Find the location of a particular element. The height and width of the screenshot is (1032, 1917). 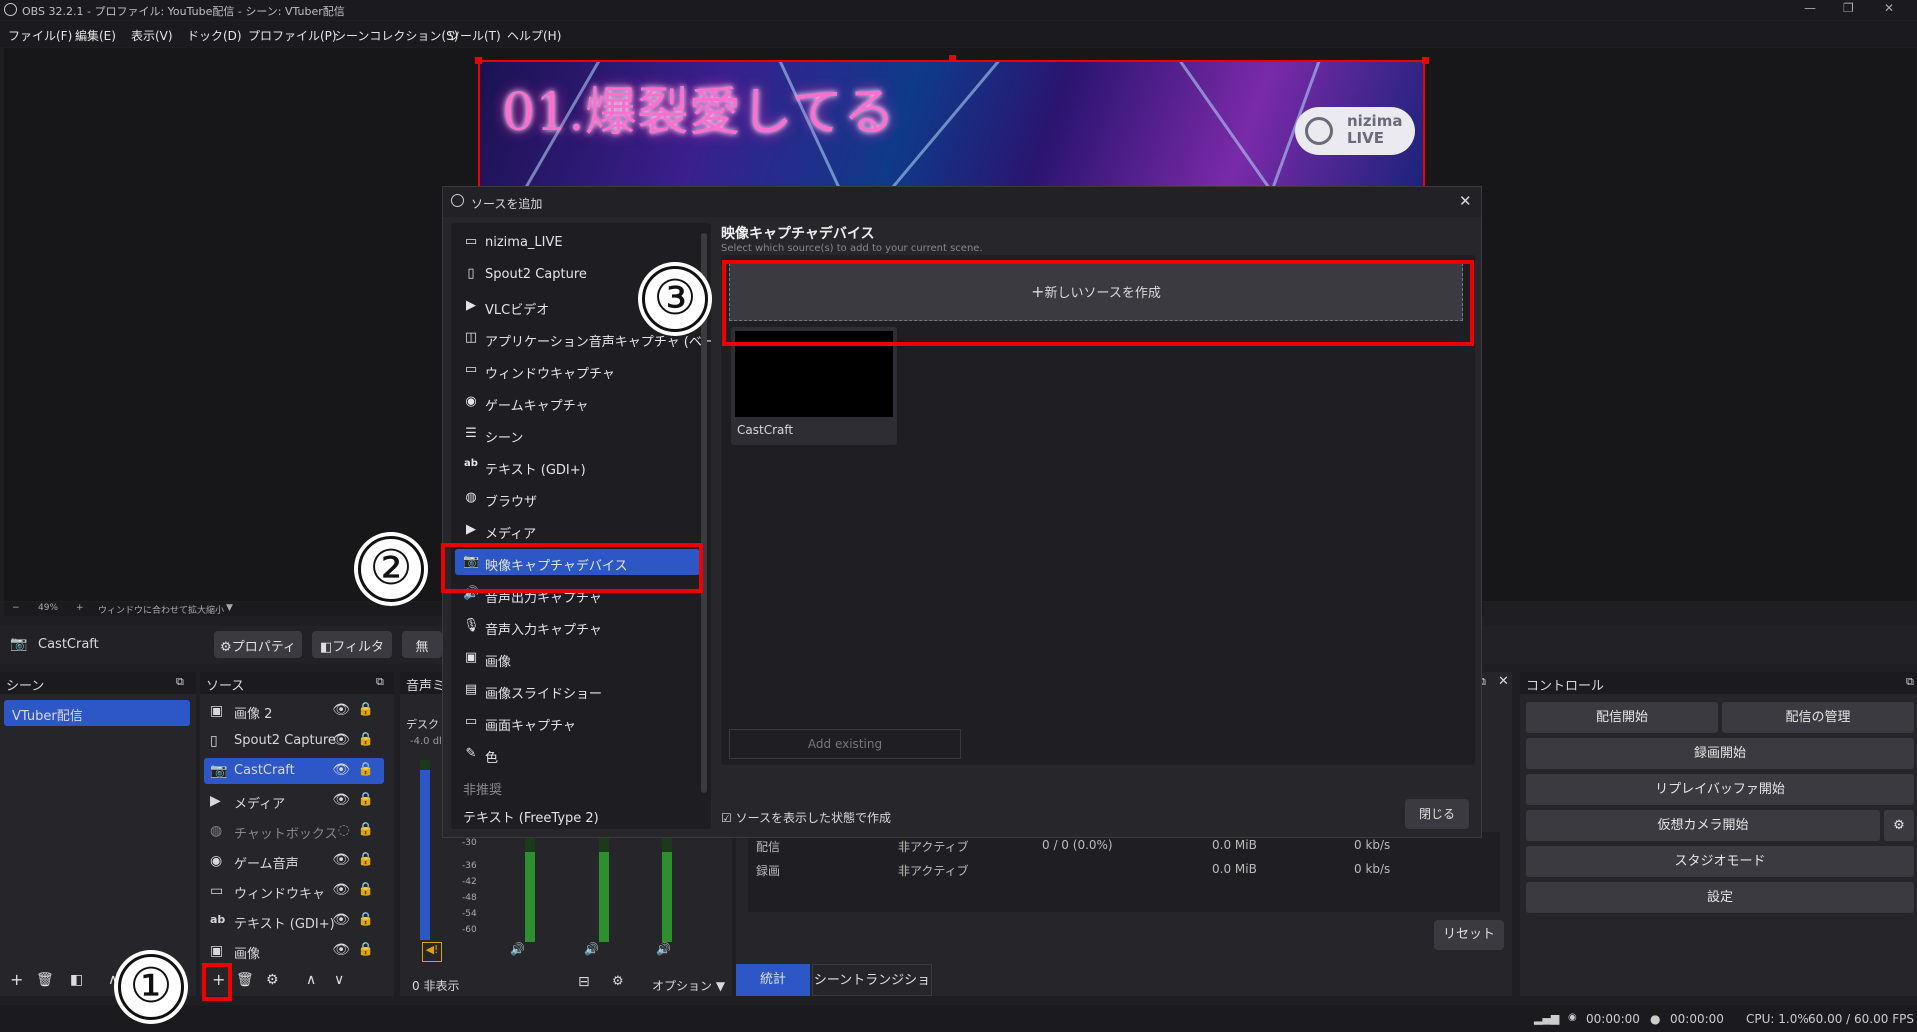

source-type-item: ◉ ゲームキャプチャ is located at coordinates (577, 402).